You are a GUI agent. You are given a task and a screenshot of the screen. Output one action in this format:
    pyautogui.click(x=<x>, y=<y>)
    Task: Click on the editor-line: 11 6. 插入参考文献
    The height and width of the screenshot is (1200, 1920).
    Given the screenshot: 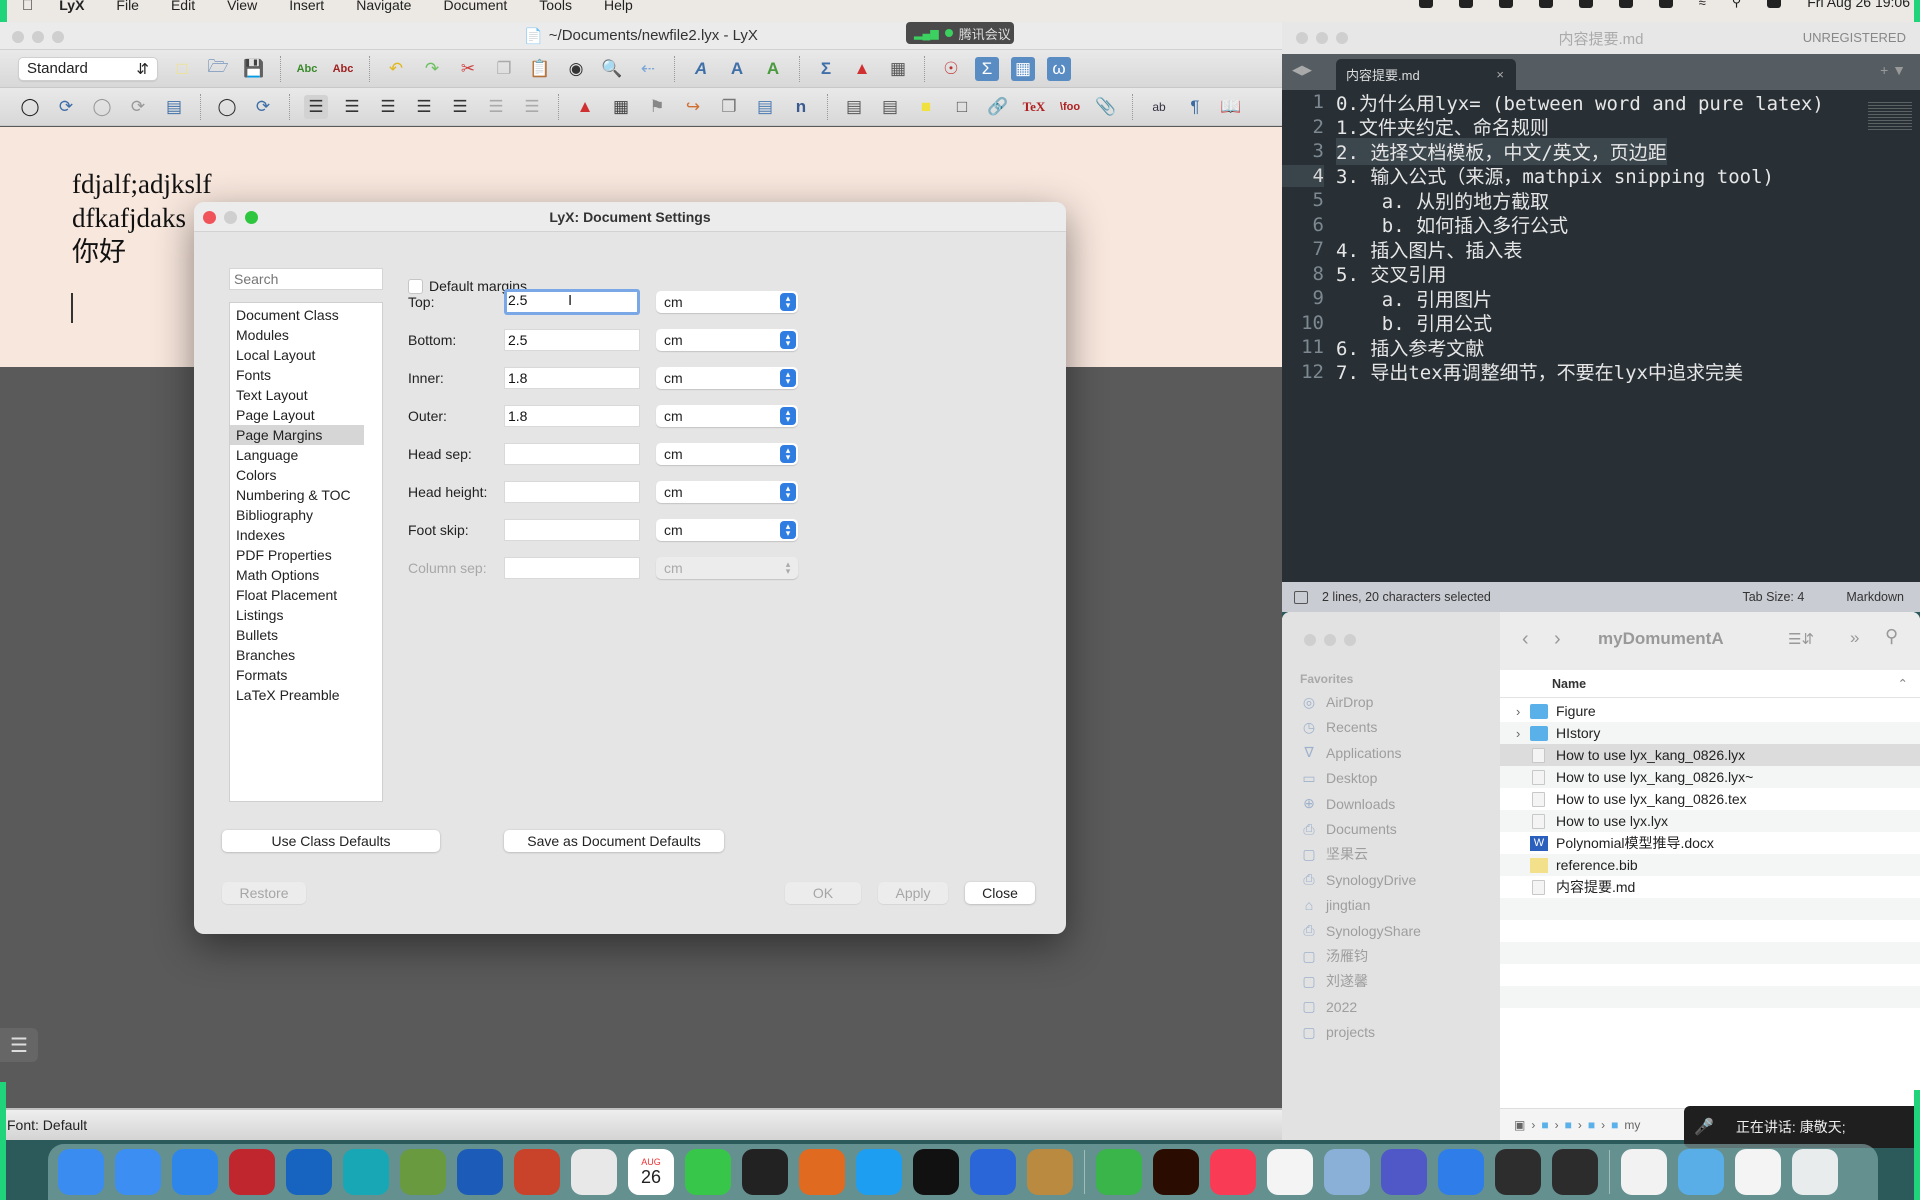 What is the action you would take?
    pyautogui.click(x=1601, y=347)
    